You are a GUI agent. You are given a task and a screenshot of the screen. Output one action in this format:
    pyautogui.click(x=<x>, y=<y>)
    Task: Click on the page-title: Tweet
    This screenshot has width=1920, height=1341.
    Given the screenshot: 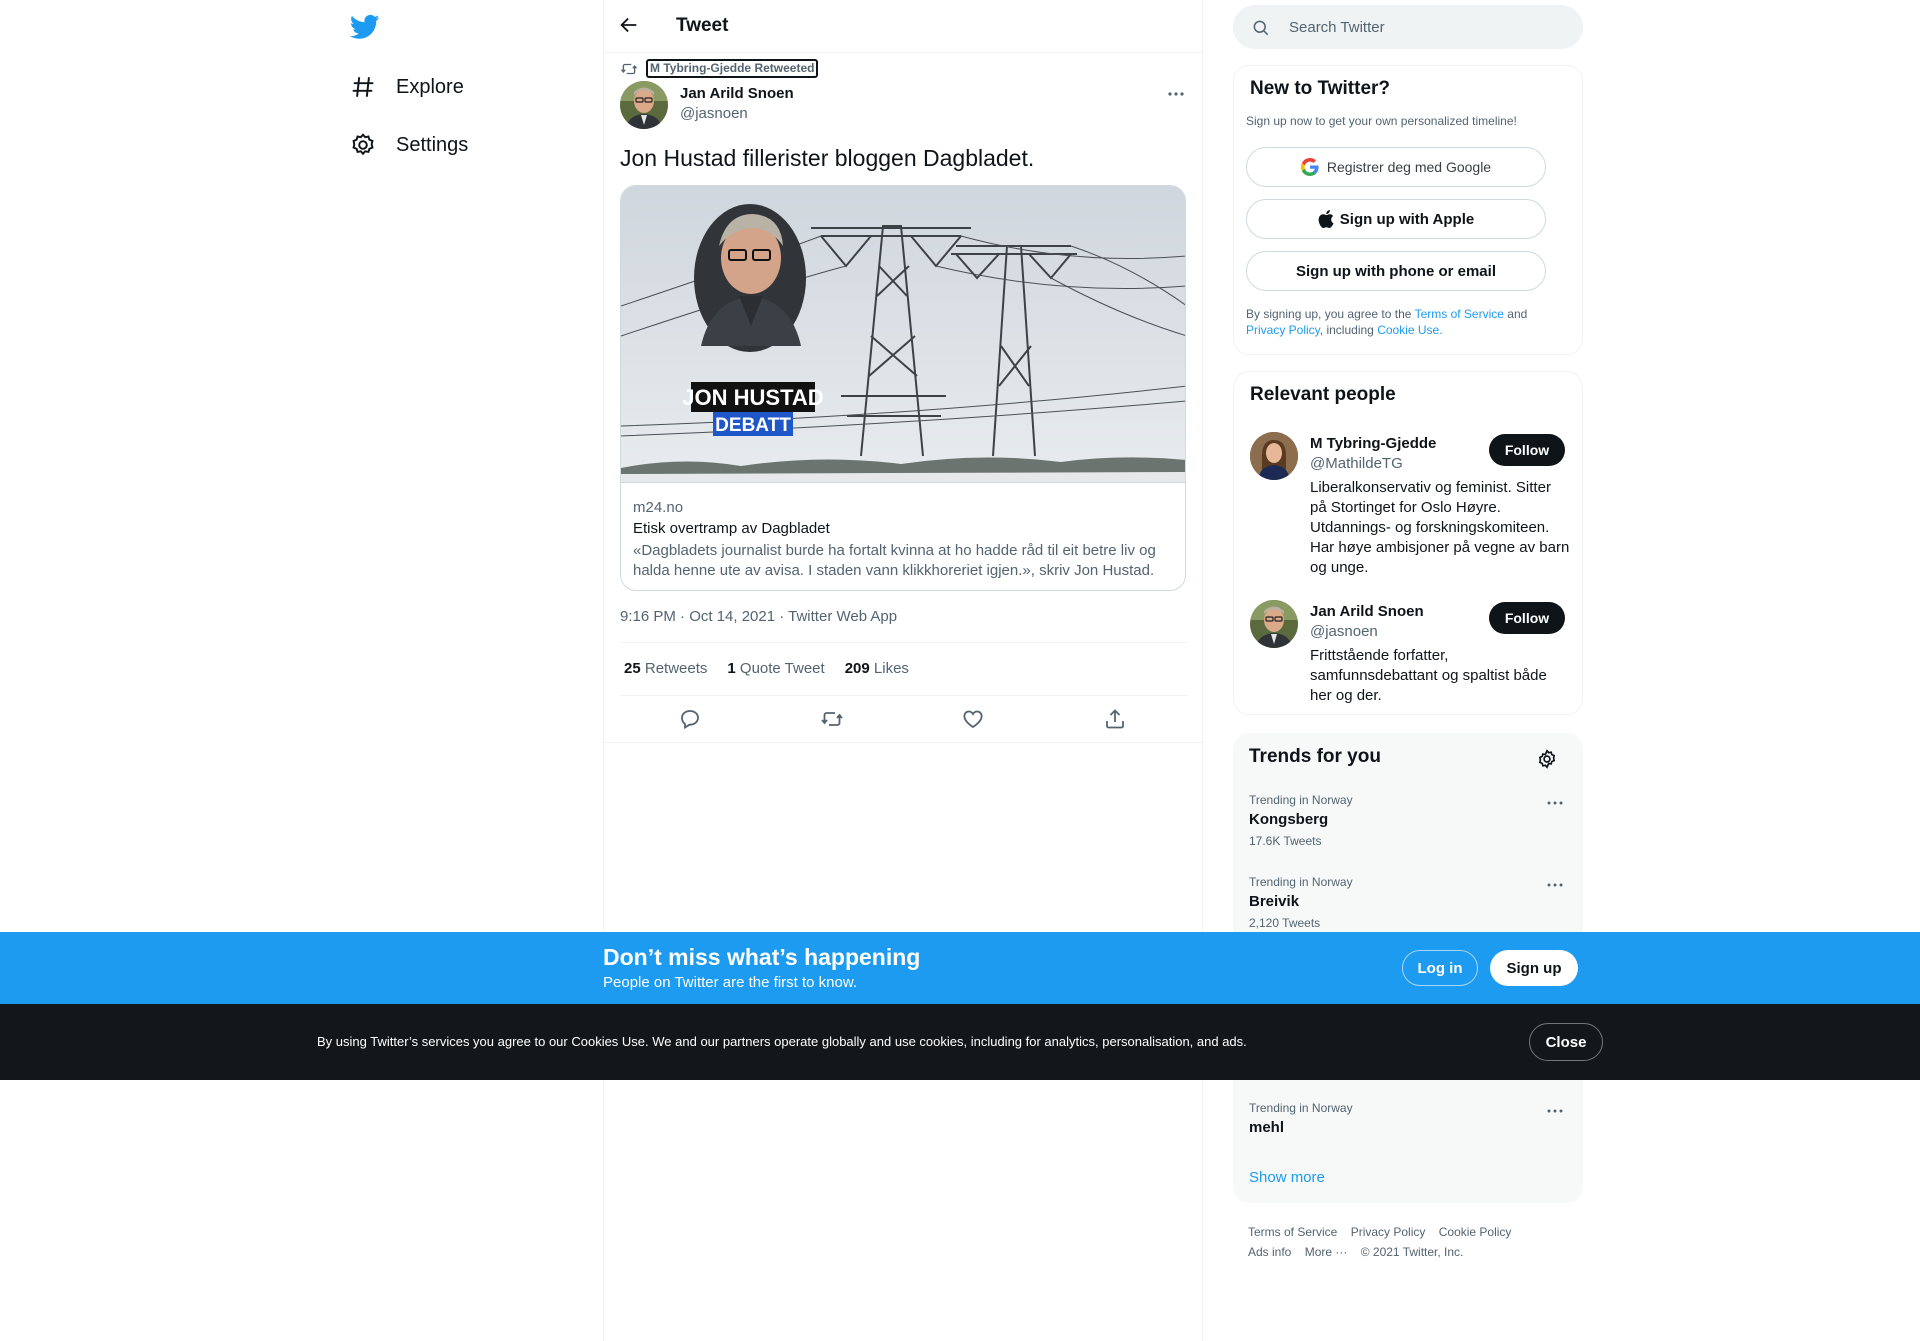 What is the action you would take?
    pyautogui.click(x=702, y=25)
    